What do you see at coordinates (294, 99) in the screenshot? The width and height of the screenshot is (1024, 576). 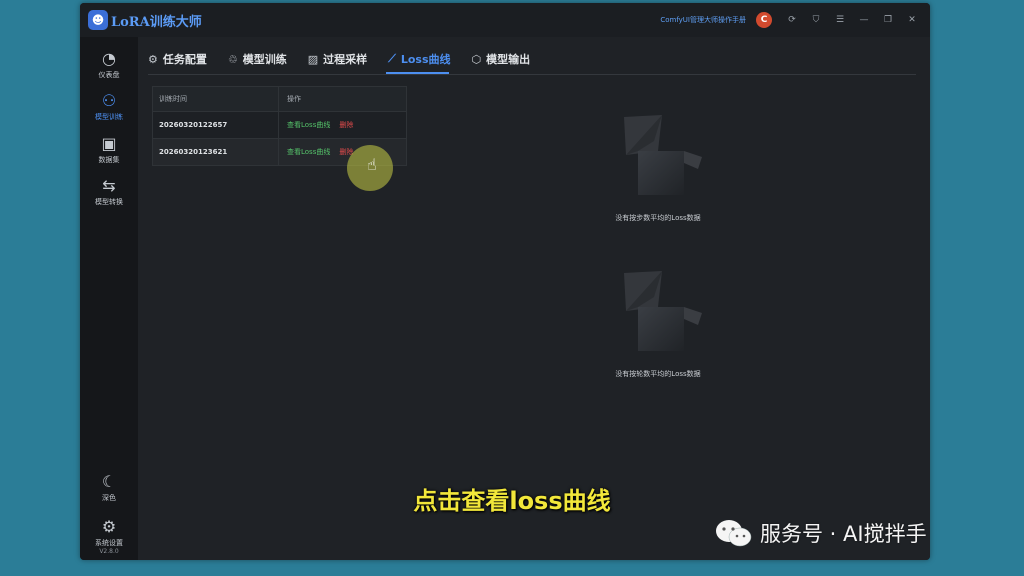 I see `header-actions: 操作` at bounding box center [294, 99].